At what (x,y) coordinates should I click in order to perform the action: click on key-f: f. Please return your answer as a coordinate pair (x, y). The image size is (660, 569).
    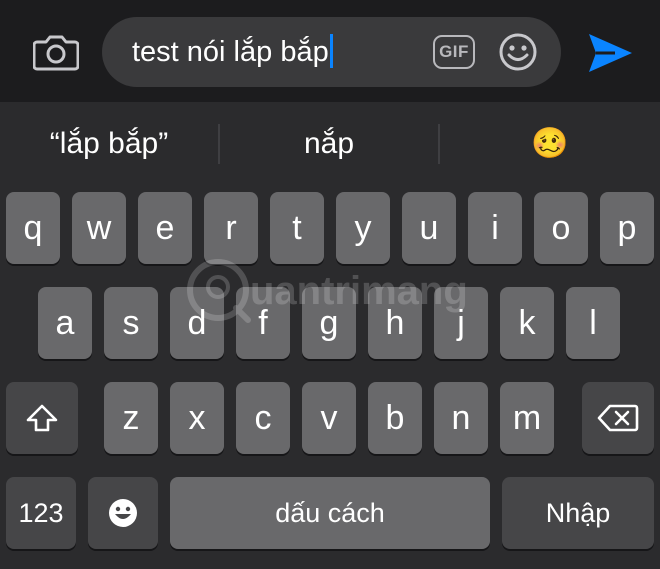
    Looking at the image, I should click on (263, 323).